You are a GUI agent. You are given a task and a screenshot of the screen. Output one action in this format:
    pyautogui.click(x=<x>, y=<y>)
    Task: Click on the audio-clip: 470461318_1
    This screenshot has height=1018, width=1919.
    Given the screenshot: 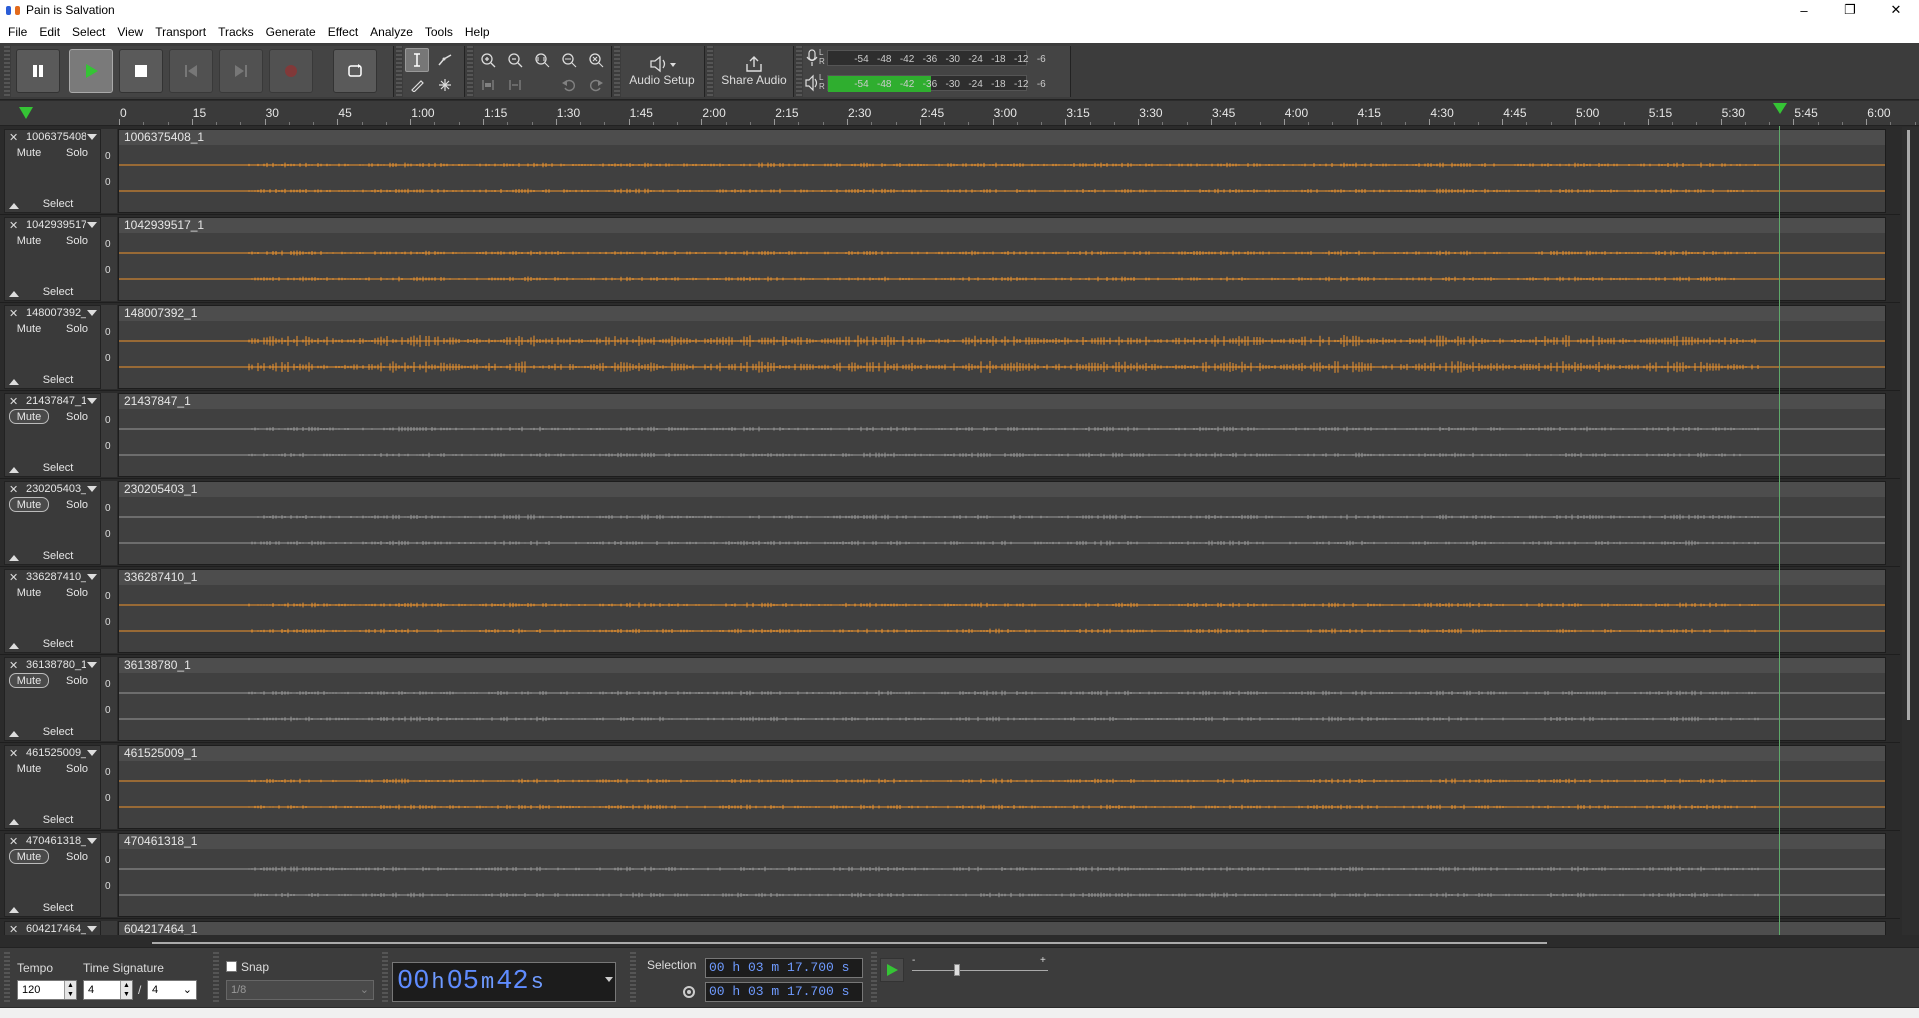 What is the action you would take?
    pyautogui.click(x=1002, y=875)
    